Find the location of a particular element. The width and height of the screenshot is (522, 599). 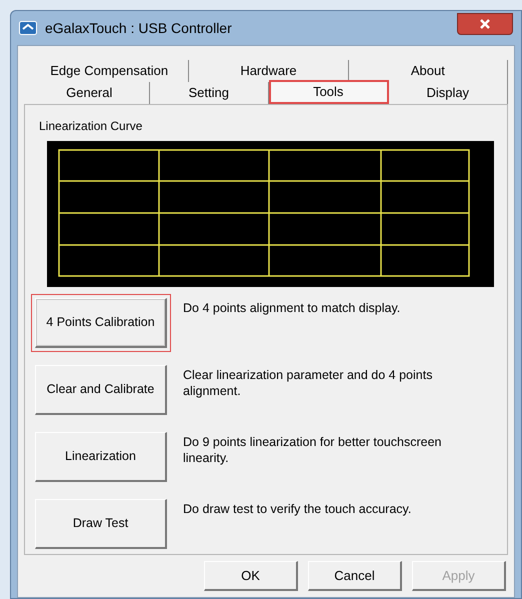

action-description: Do 4 points alignment to match display. is located at coordinates (292, 308).